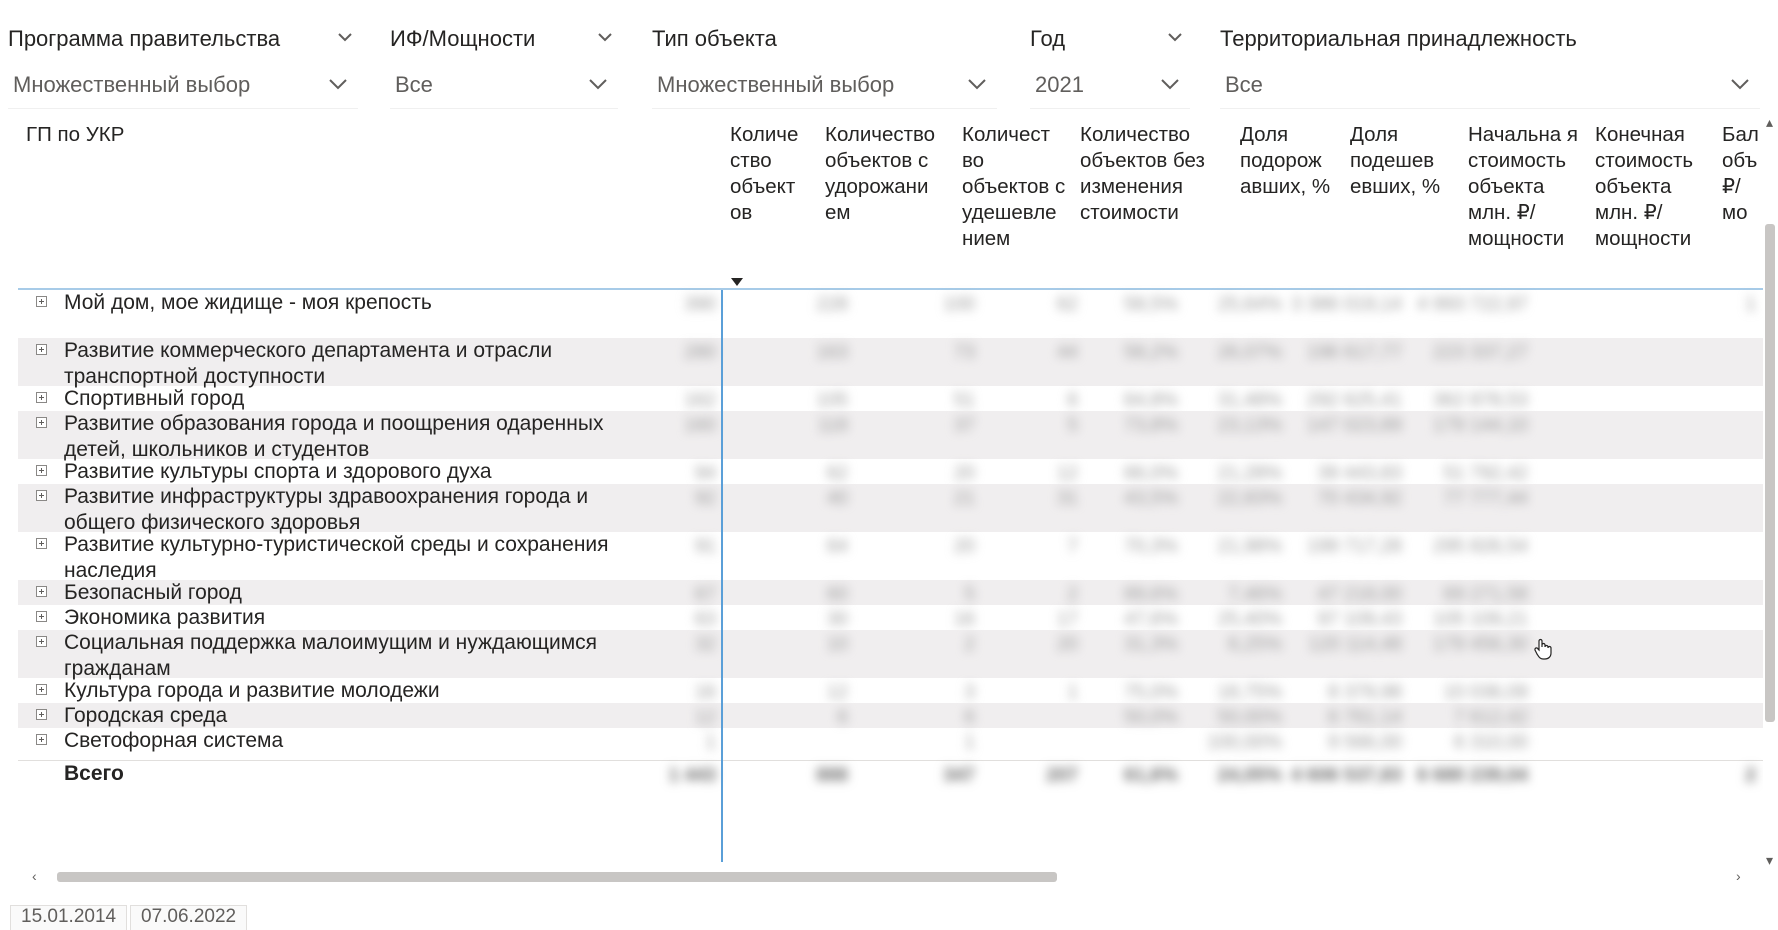 This screenshot has width=1778, height=930. What do you see at coordinates (722, 576) in the screenshot?
I see `column-divider` at bounding box center [722, 576].